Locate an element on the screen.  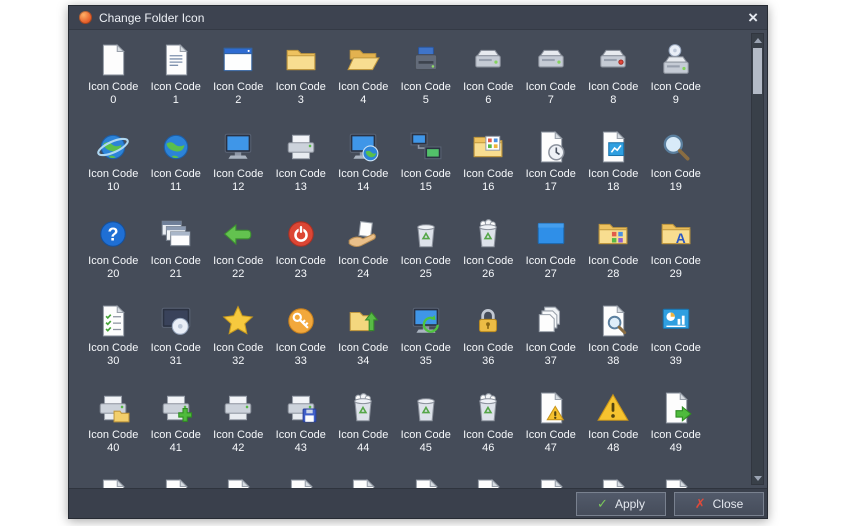
icon-code-label: Icon Code 34 is located at coordinates (363, 354).